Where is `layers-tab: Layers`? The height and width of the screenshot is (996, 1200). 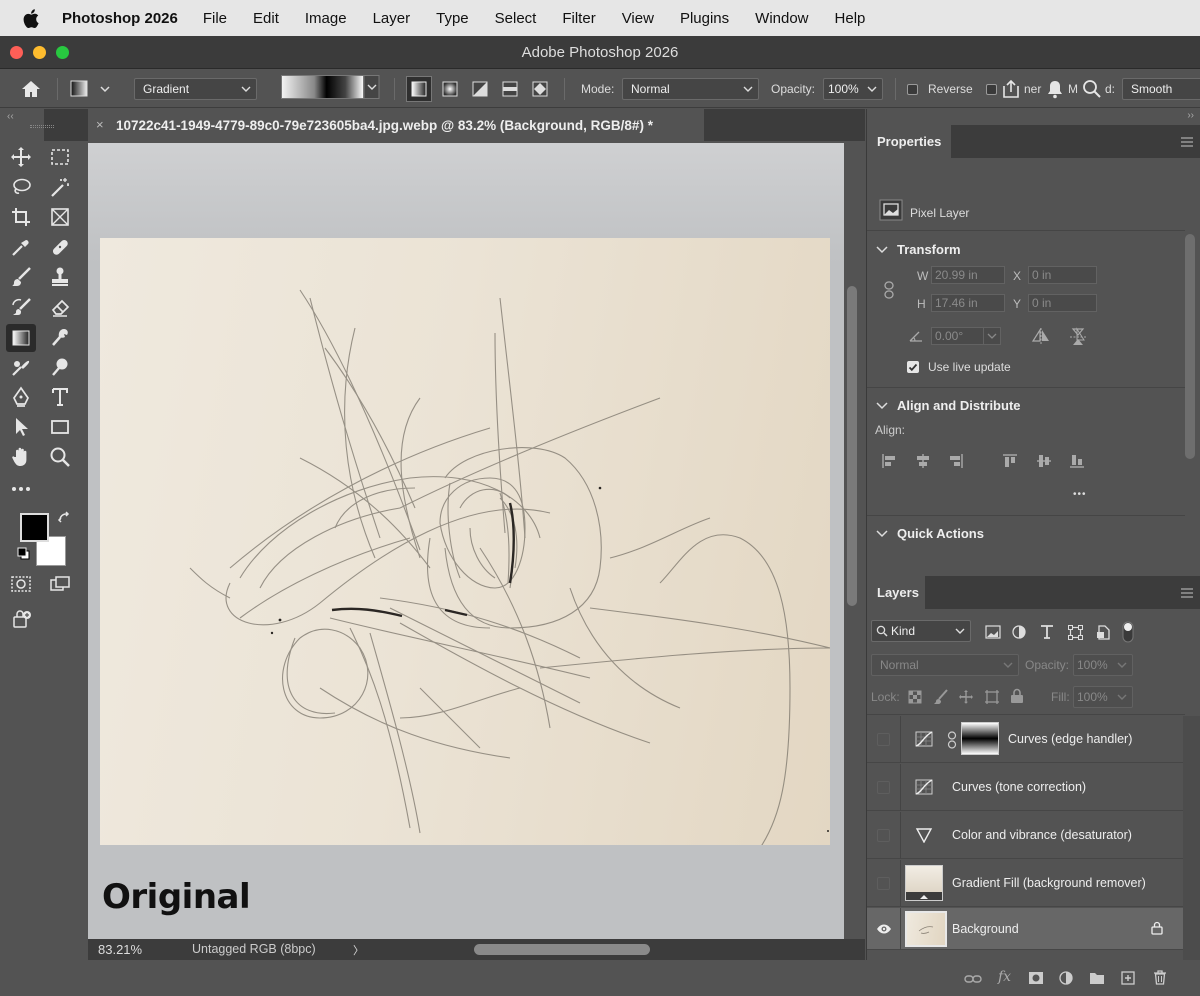 layers-tab: Layers is located at coordinates (896, 592).